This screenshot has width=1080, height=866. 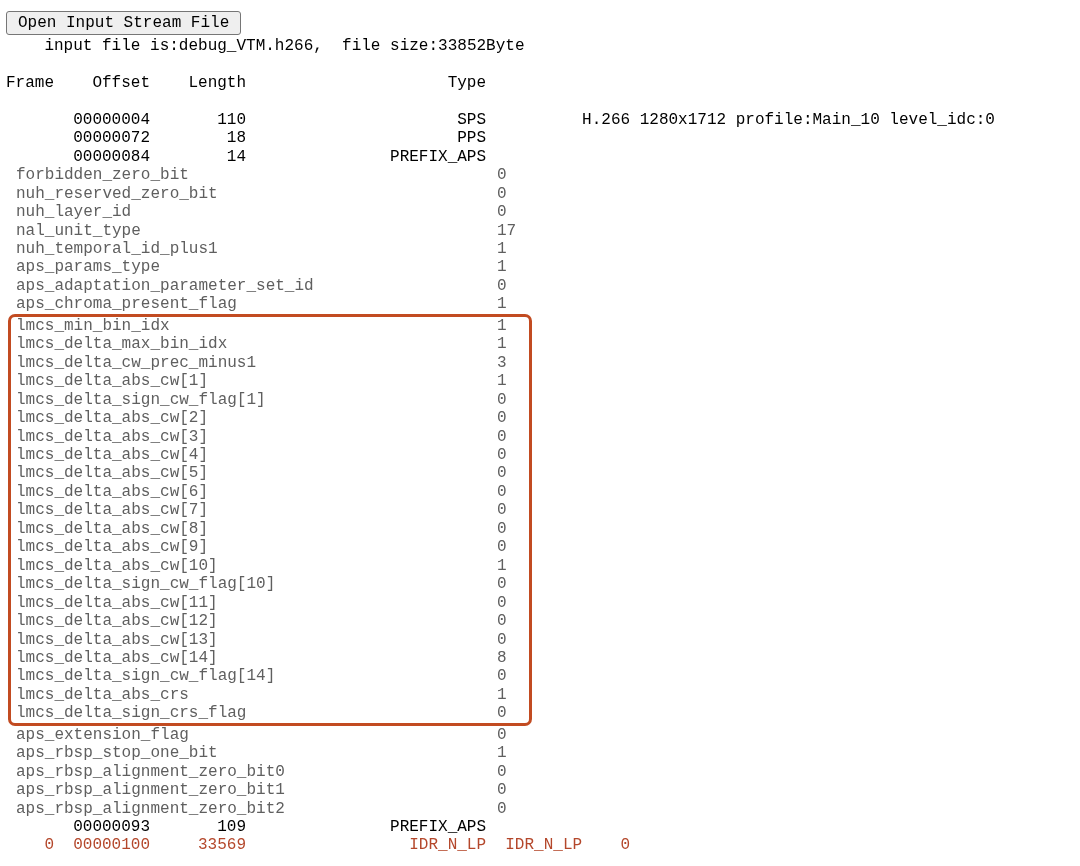 I want to click on field-name: aps_adaptation_parameter_set_id, so click(x=165, y=285).